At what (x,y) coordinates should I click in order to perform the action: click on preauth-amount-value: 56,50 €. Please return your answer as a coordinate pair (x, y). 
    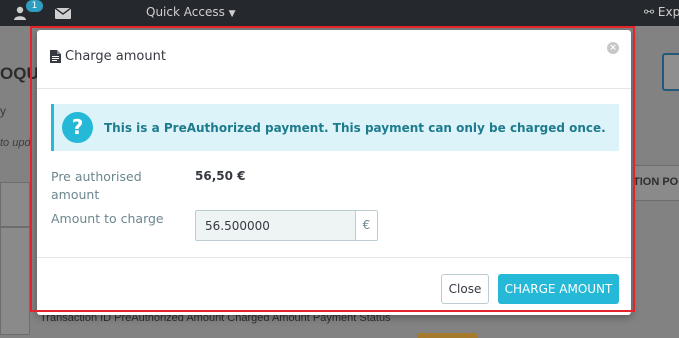
    Looking at the image, I should click on (220, 176).